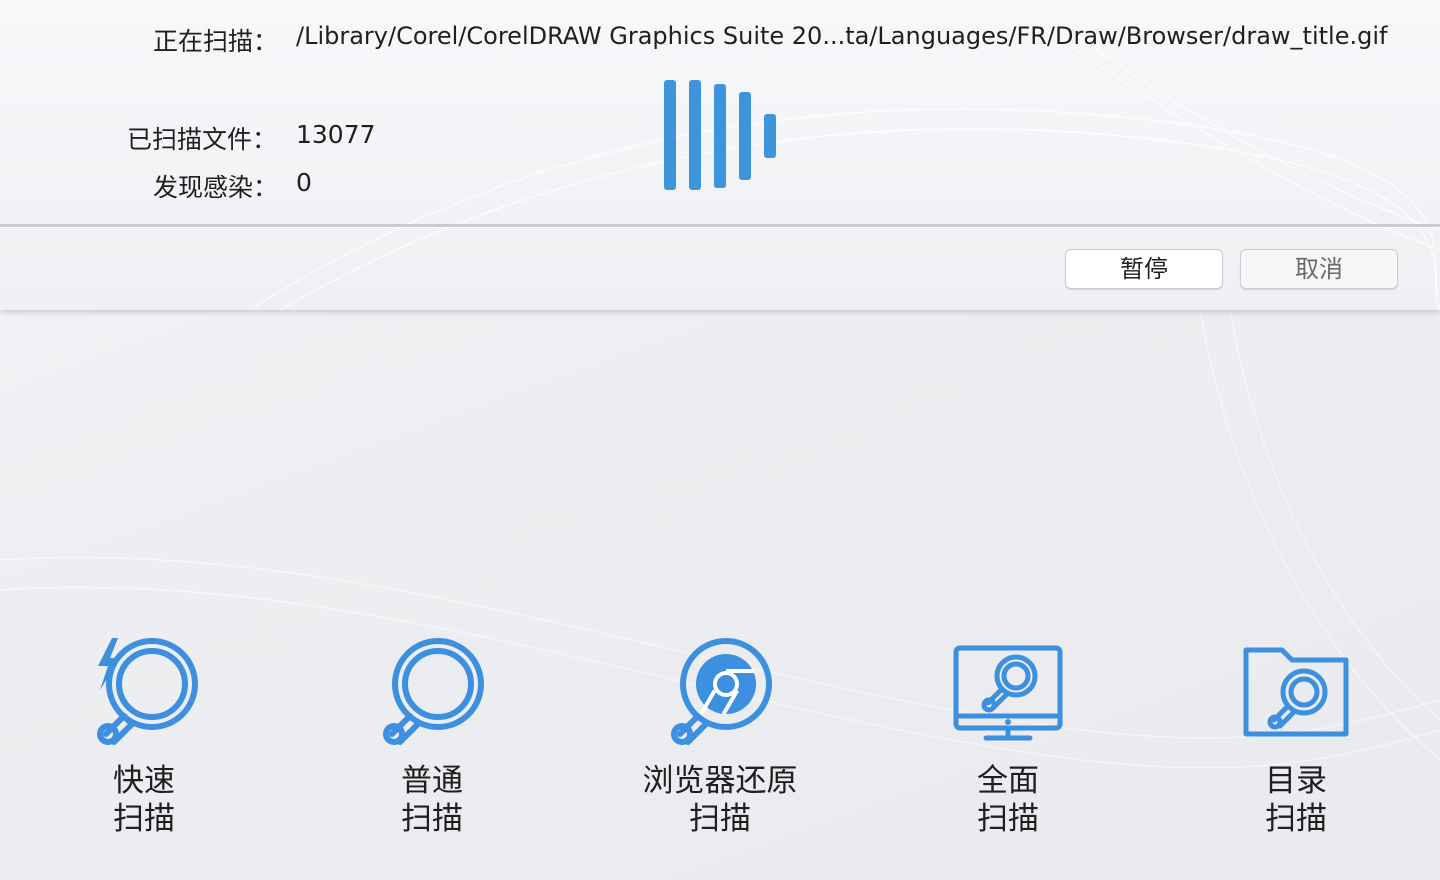 The height and width of the screenshot is (880, 1440). What do you see at coordinates (304, 182) in the screenshot?
I see `infections-count: 0` at bounding box center [304, 182].